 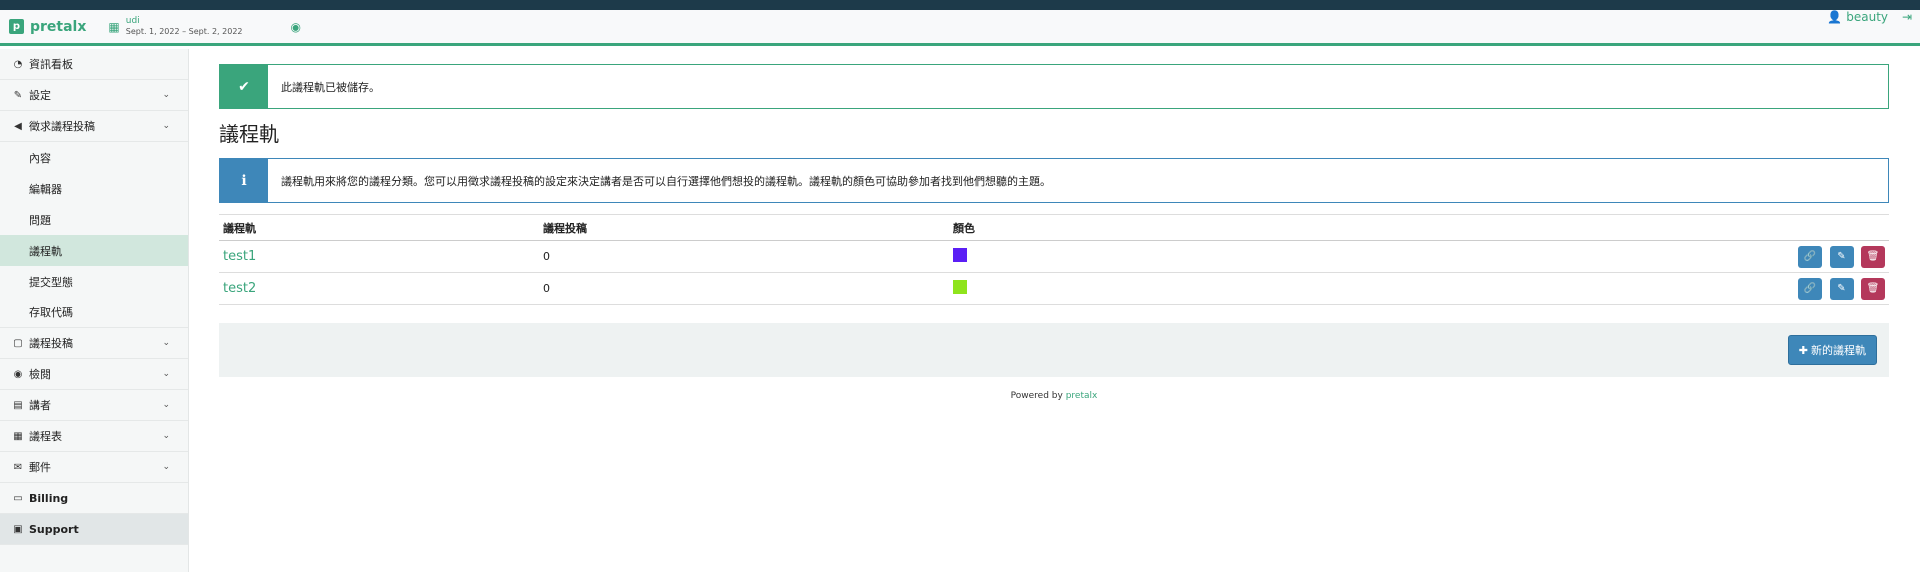 I want to click on sidebar-item-schedule: ▦ 議程表 ⌄, so click(x=94, y=436).